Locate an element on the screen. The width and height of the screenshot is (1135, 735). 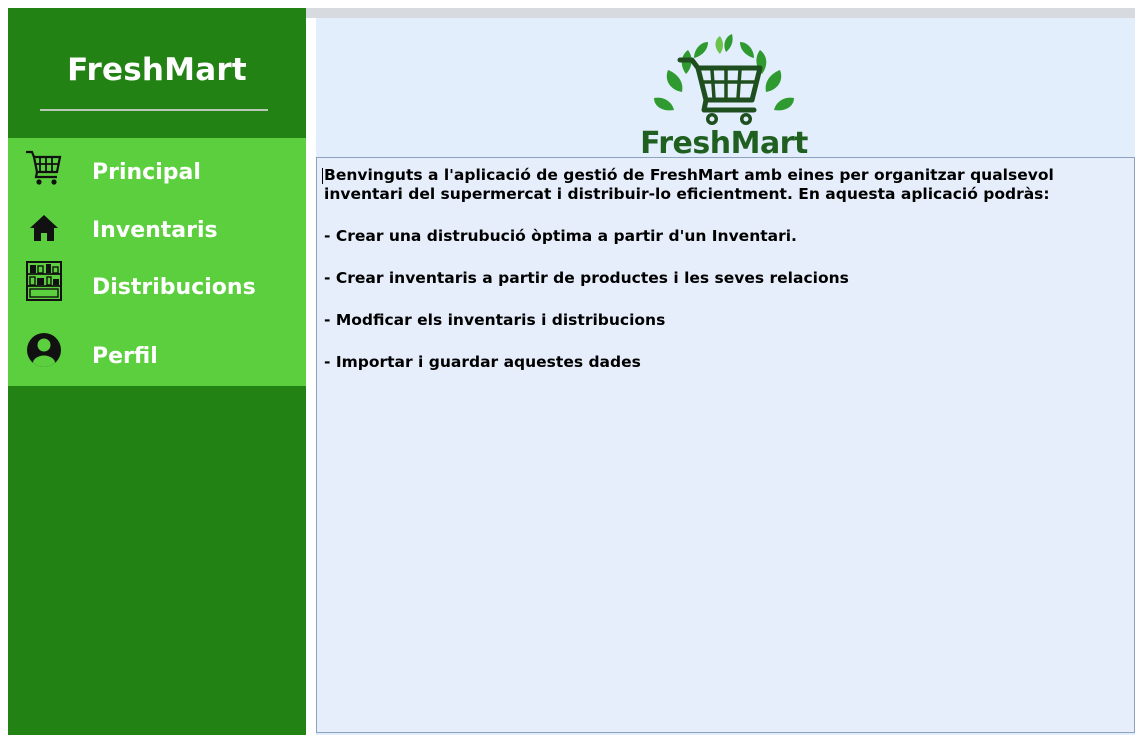
feature-line: - Importar i guardar aquestes dades is located at coordinates (482, 362).